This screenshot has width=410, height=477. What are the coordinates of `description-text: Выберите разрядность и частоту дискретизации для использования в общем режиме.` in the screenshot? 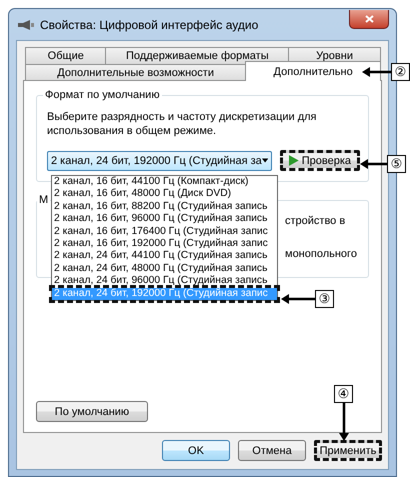 It's located at (182, 124).